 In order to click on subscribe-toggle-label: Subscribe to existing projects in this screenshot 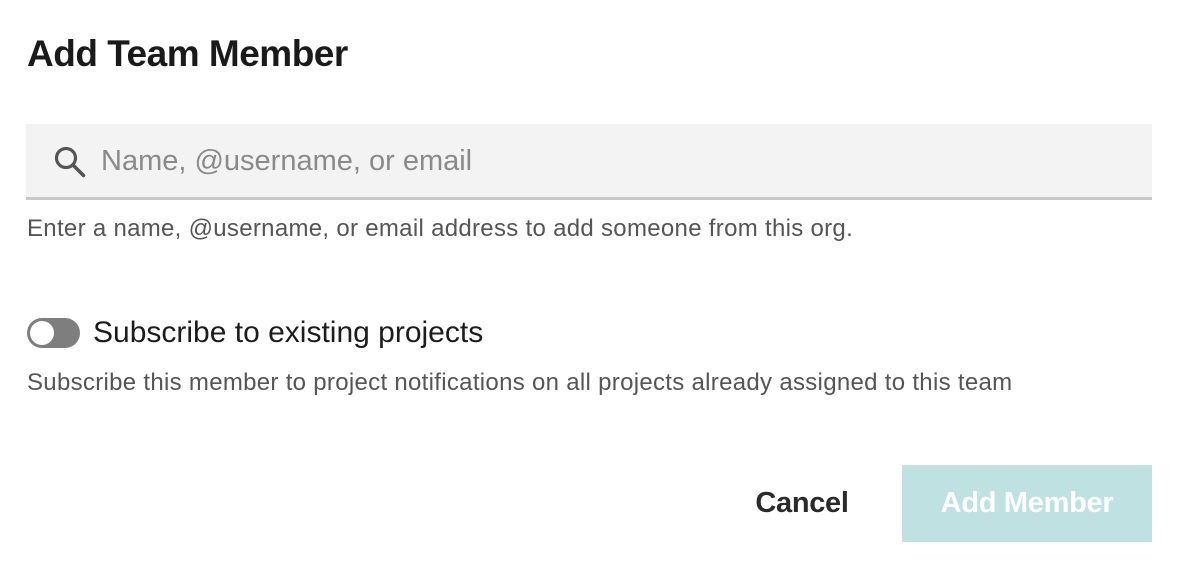, I will do `click(288, 333)`.